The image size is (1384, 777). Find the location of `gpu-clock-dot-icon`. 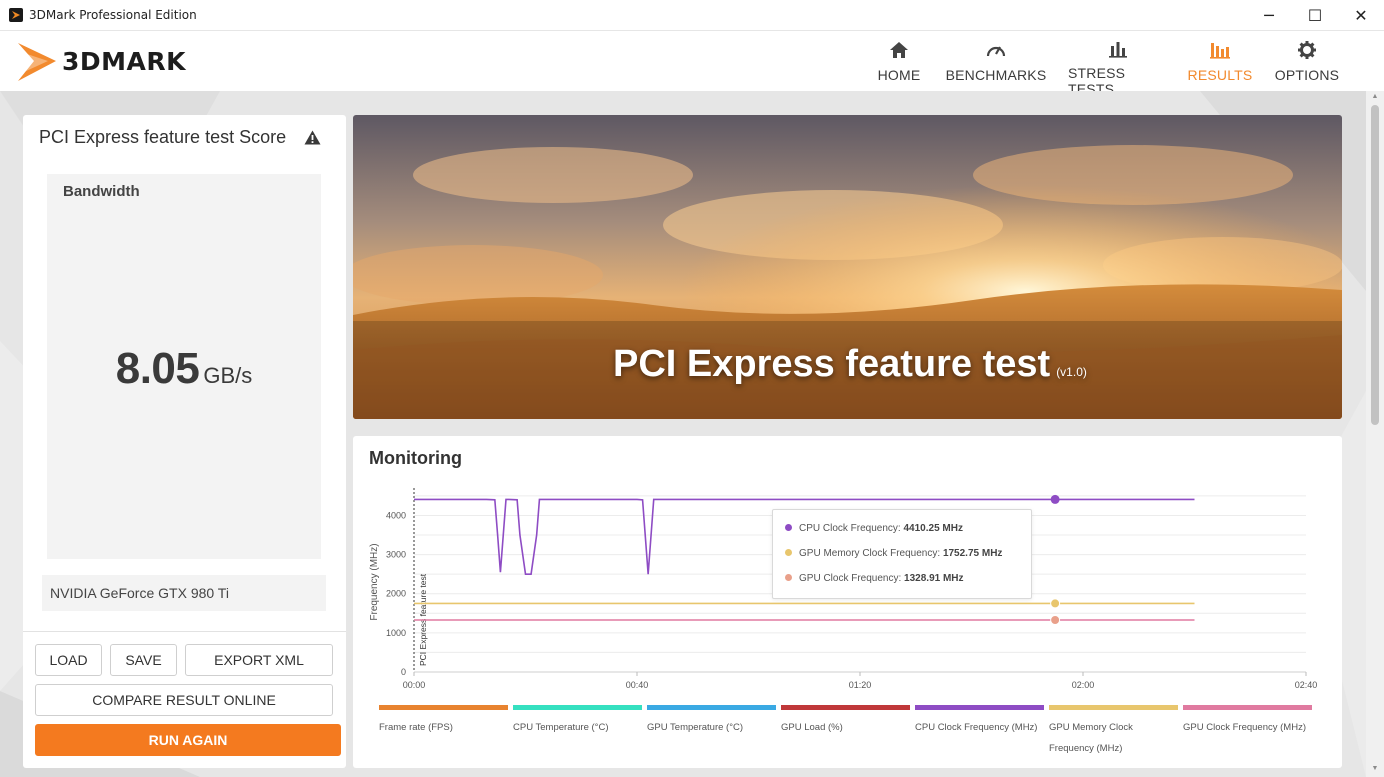

gpu-clock-dot-icon is located at coordinates (788, 577).